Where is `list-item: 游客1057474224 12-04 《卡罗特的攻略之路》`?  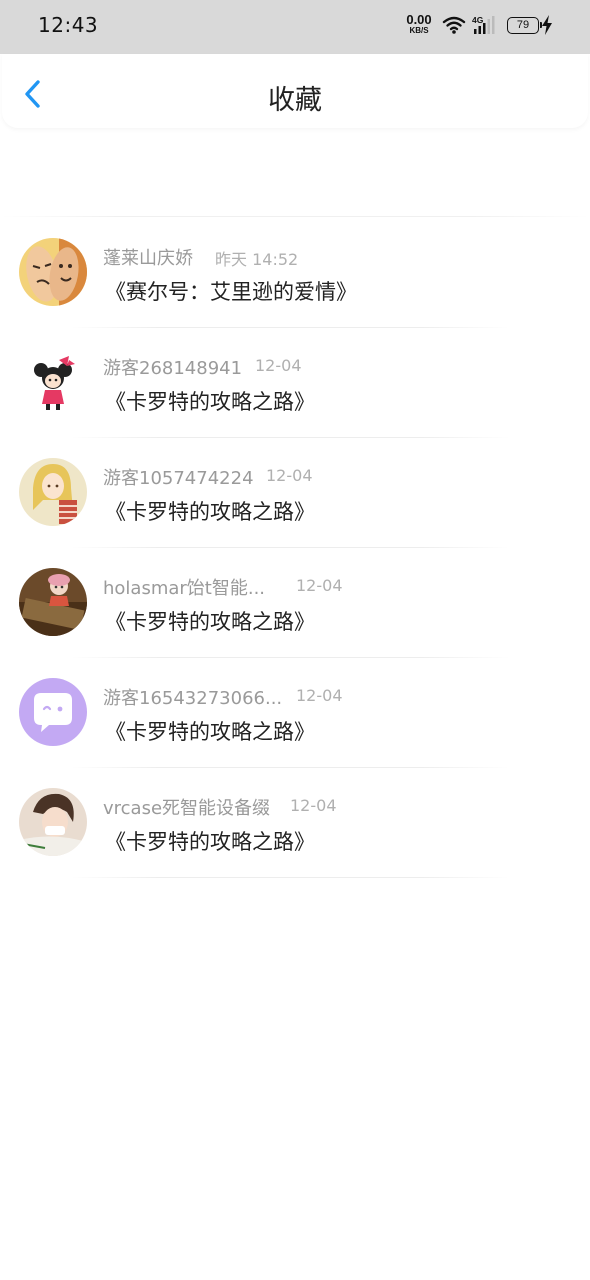 list-item: 游客1057474224 12-04 《卡罗特的攻略之路》 is located at coordinates (295, 493).